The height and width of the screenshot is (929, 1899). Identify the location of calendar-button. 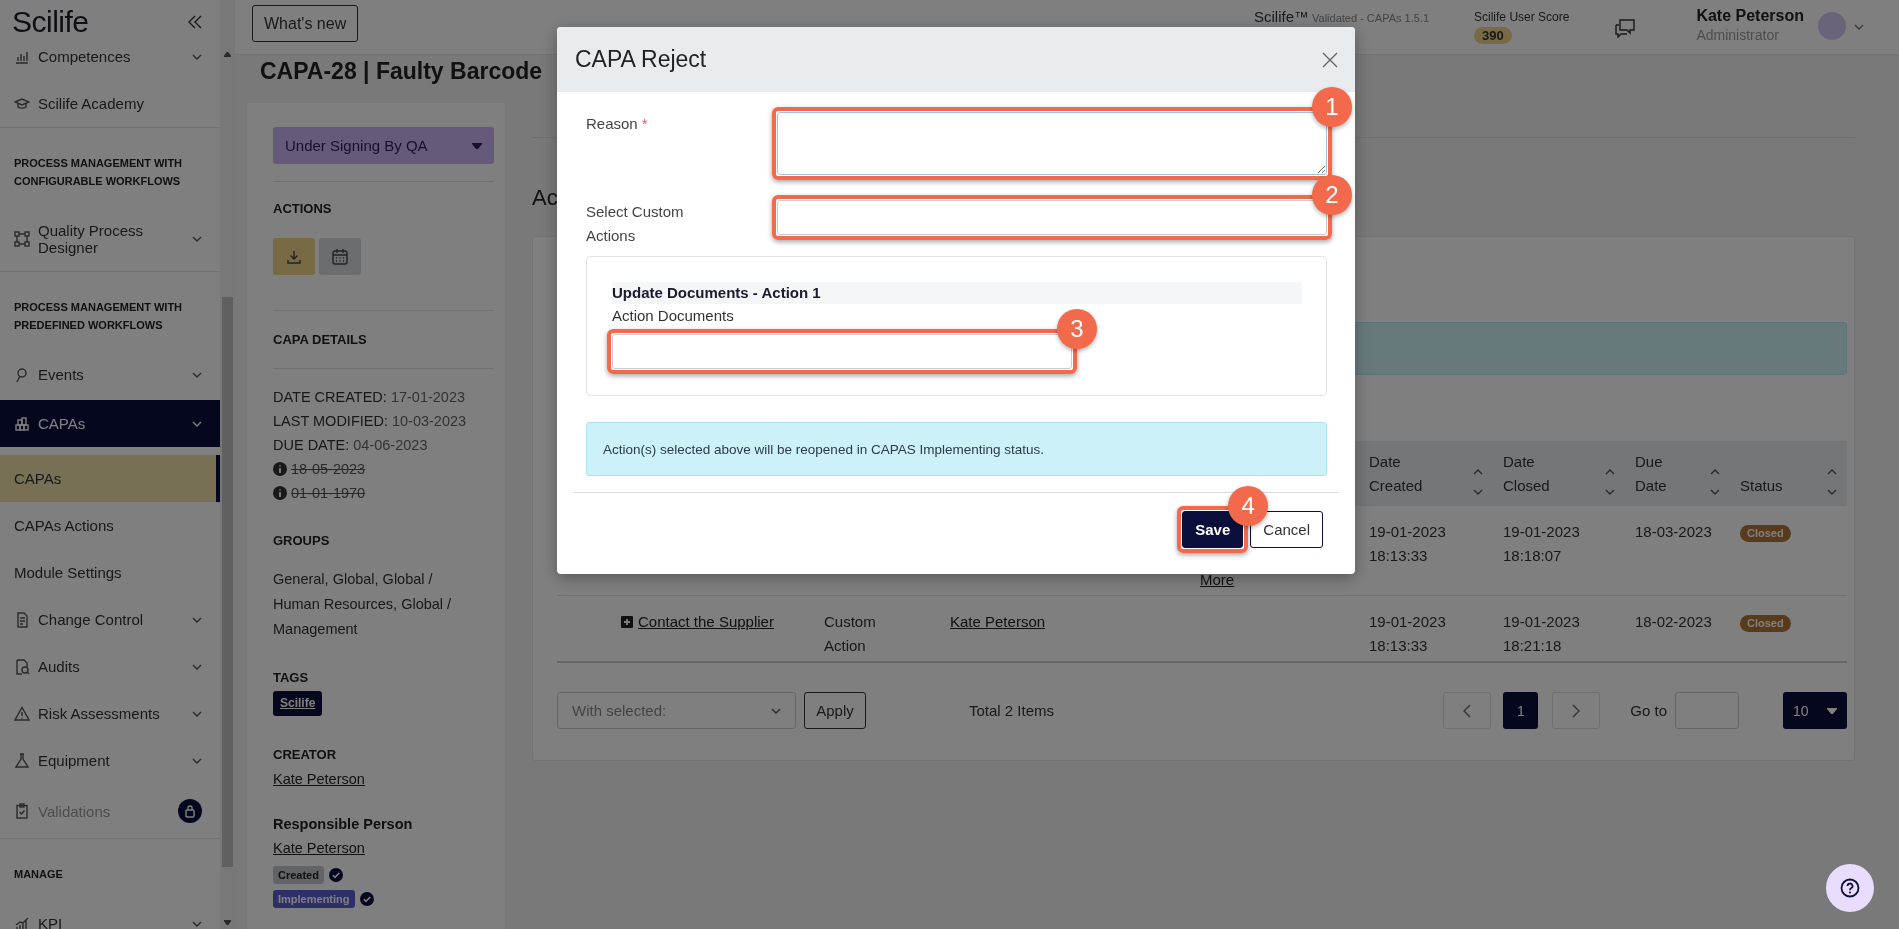
(340, 256).